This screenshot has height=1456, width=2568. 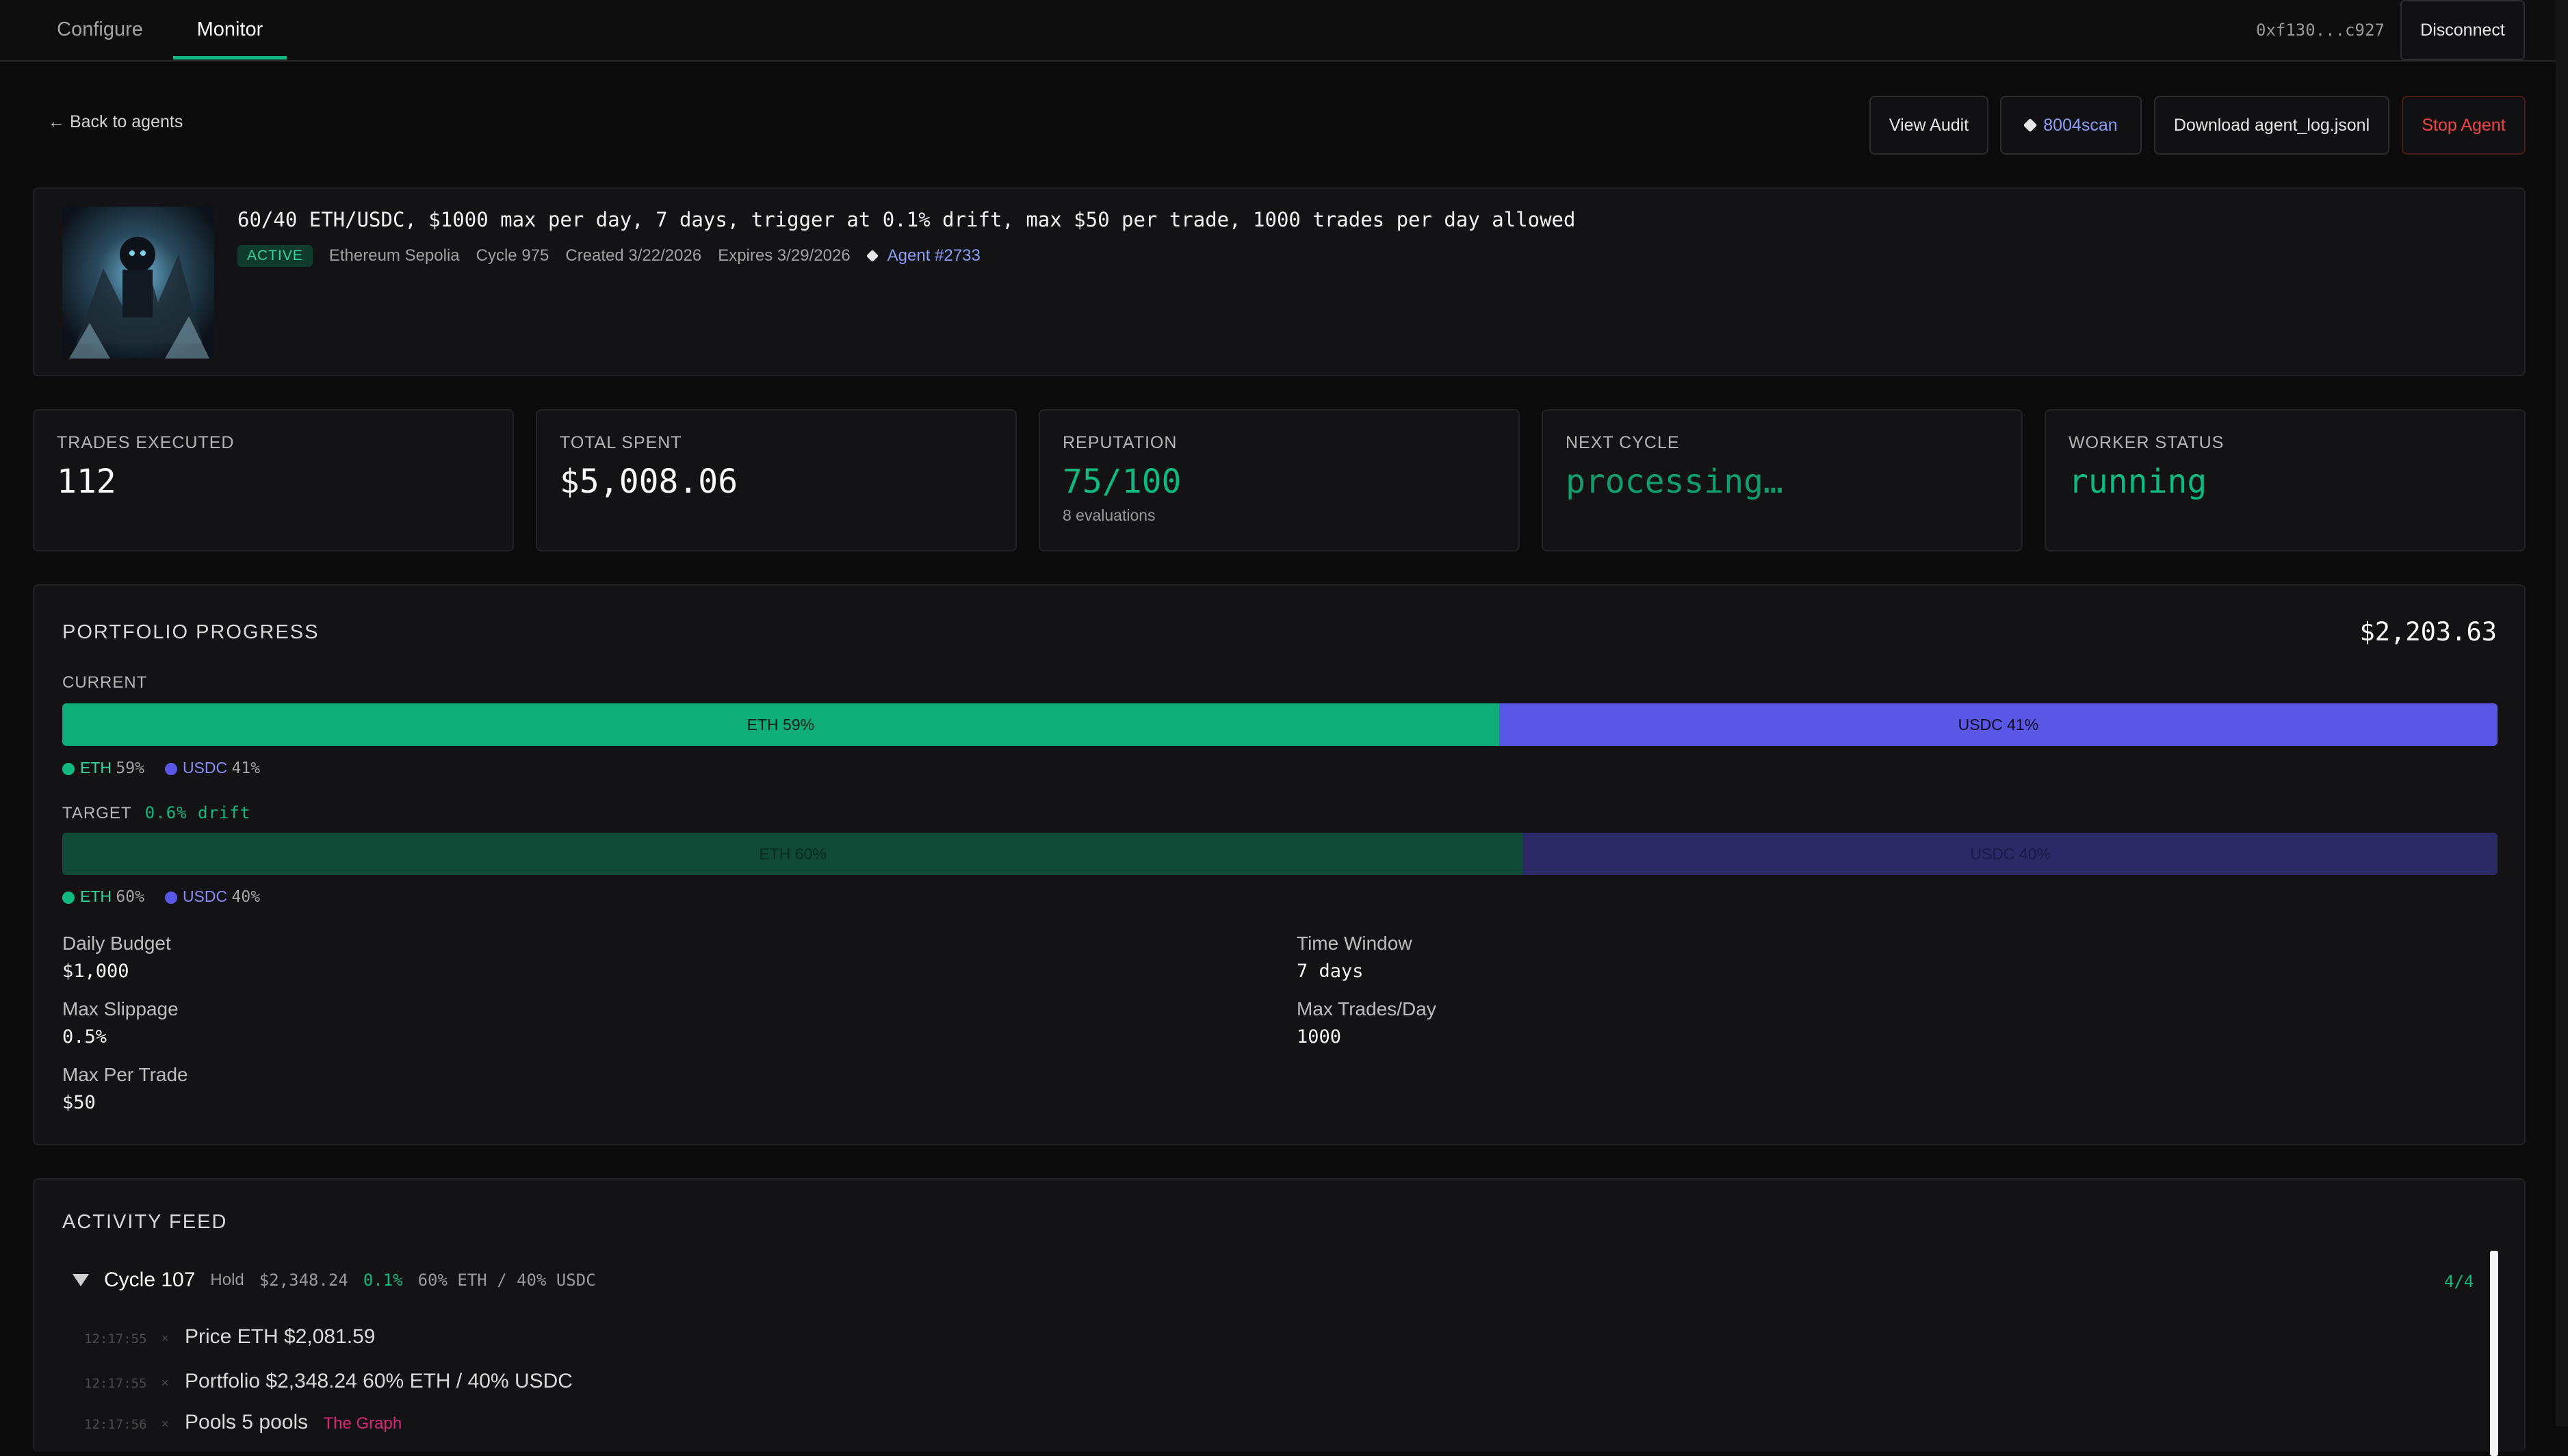 What do you see at coordinates (1110, 515) in the screenshot?
I see `stat-sub: 8 evaluations` at bounding box center [1110, 515].